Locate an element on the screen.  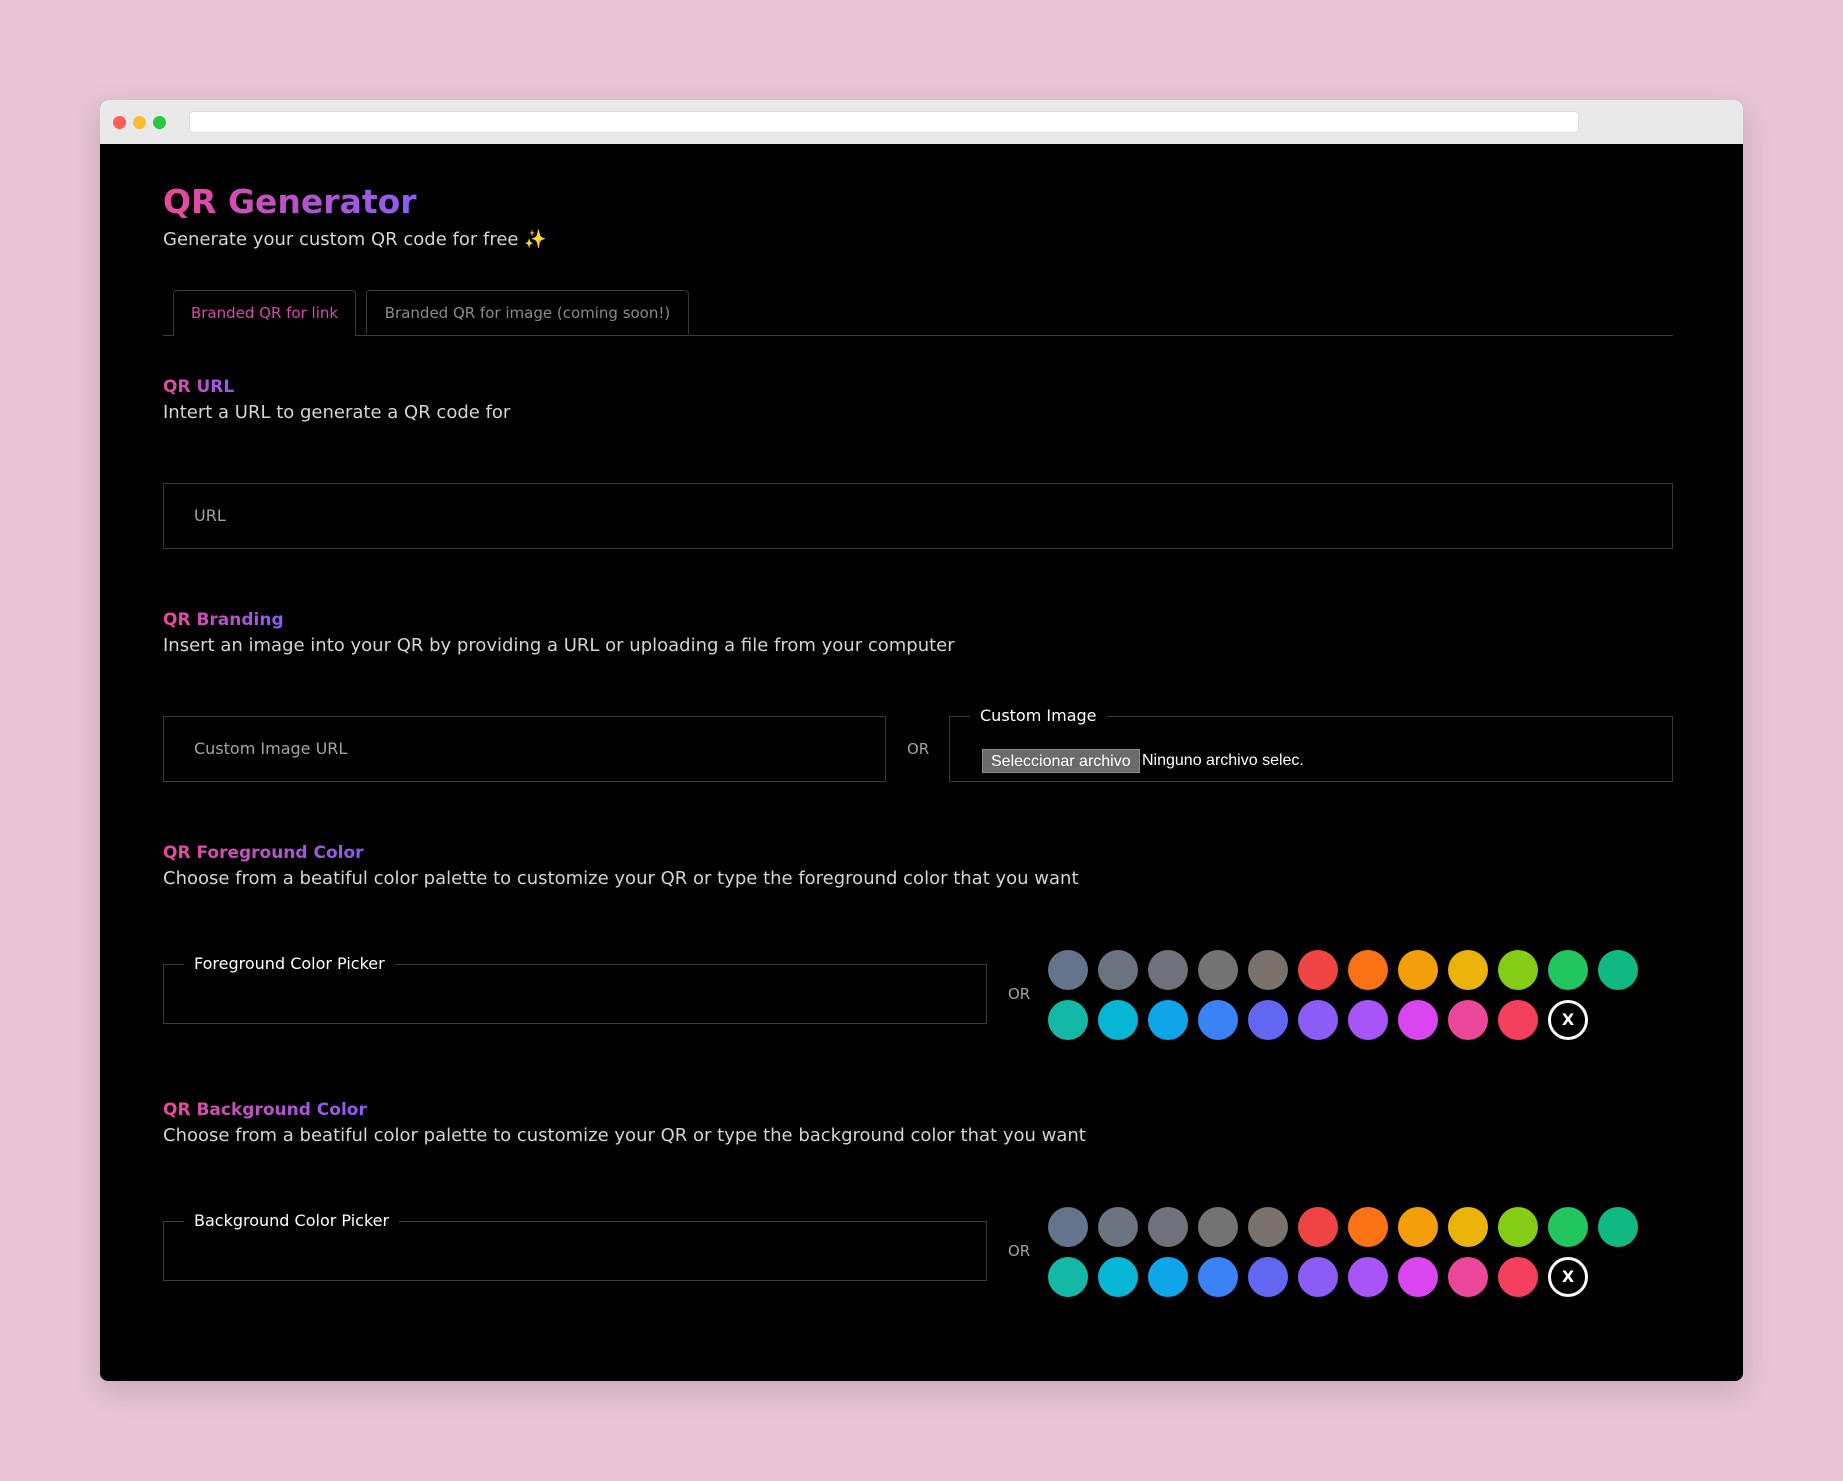
foreground-section-title: QR Foreground Color is located at coordinates (263, 853).